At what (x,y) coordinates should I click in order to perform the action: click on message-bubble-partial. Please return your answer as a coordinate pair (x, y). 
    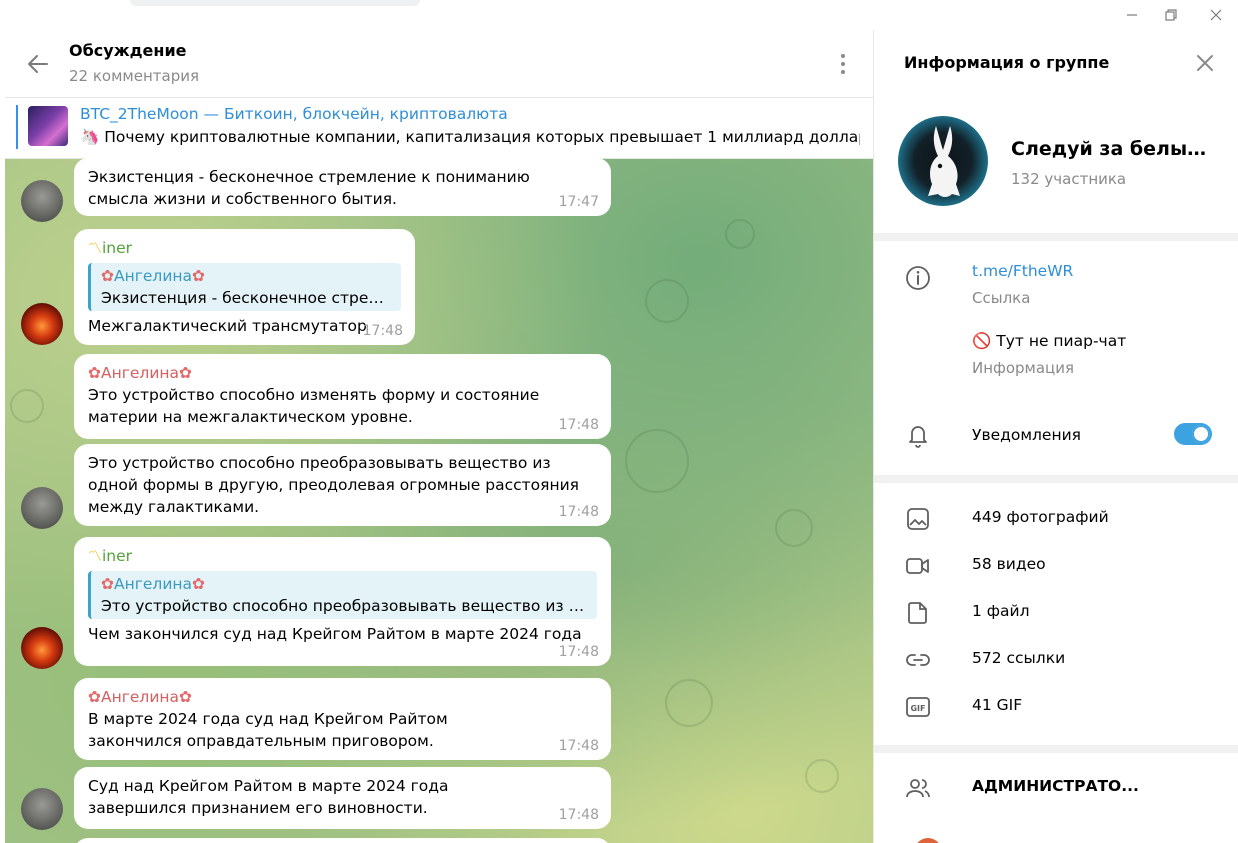
    Looking at the image, I should click on (342, 840).